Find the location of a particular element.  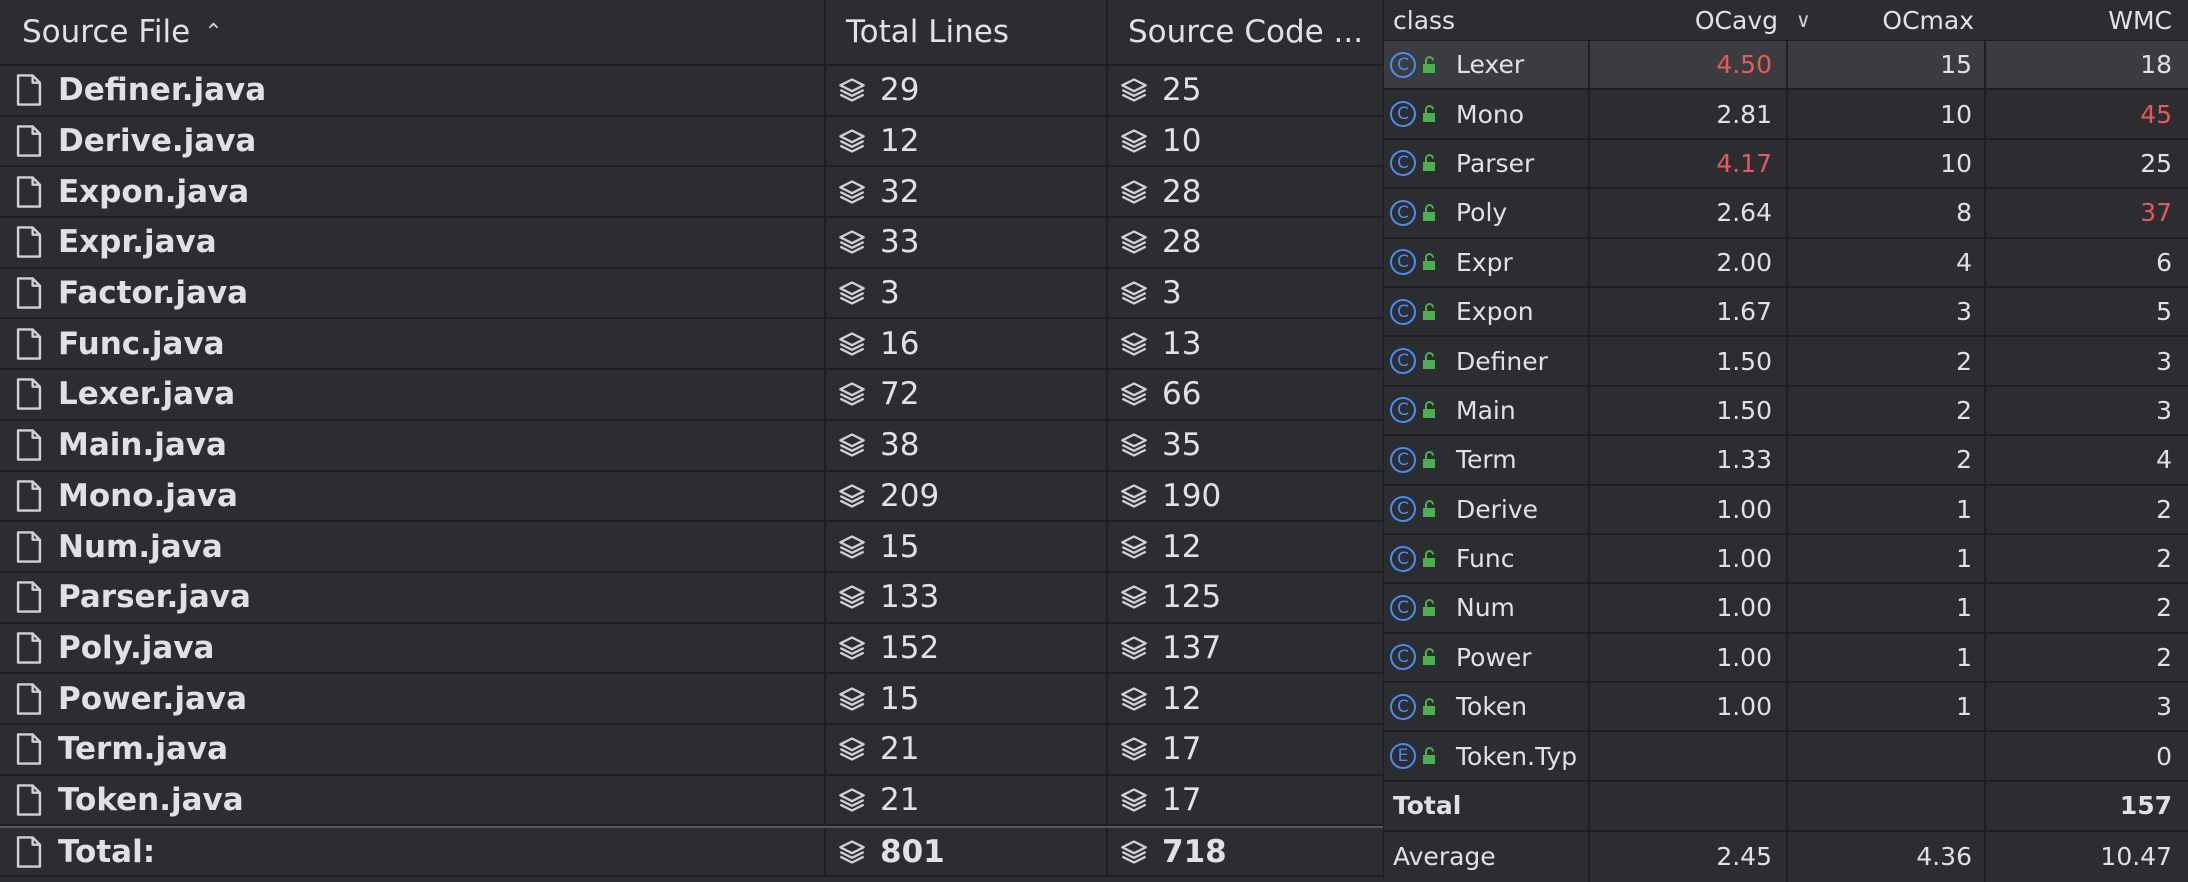

metrics-row: C Lexer 4.50 15 18 is located at coordinates (1786, 66).